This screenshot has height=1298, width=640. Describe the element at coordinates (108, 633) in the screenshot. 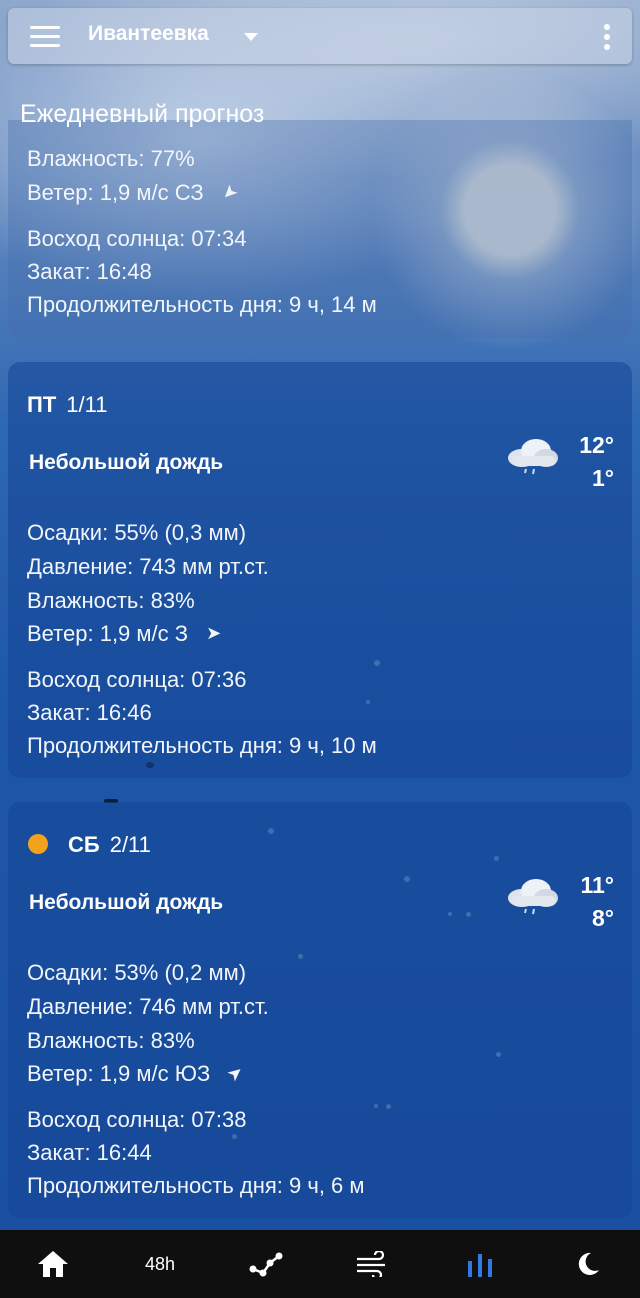

I see `wind-text: Ветер: 1,9 м/с З` at that location.